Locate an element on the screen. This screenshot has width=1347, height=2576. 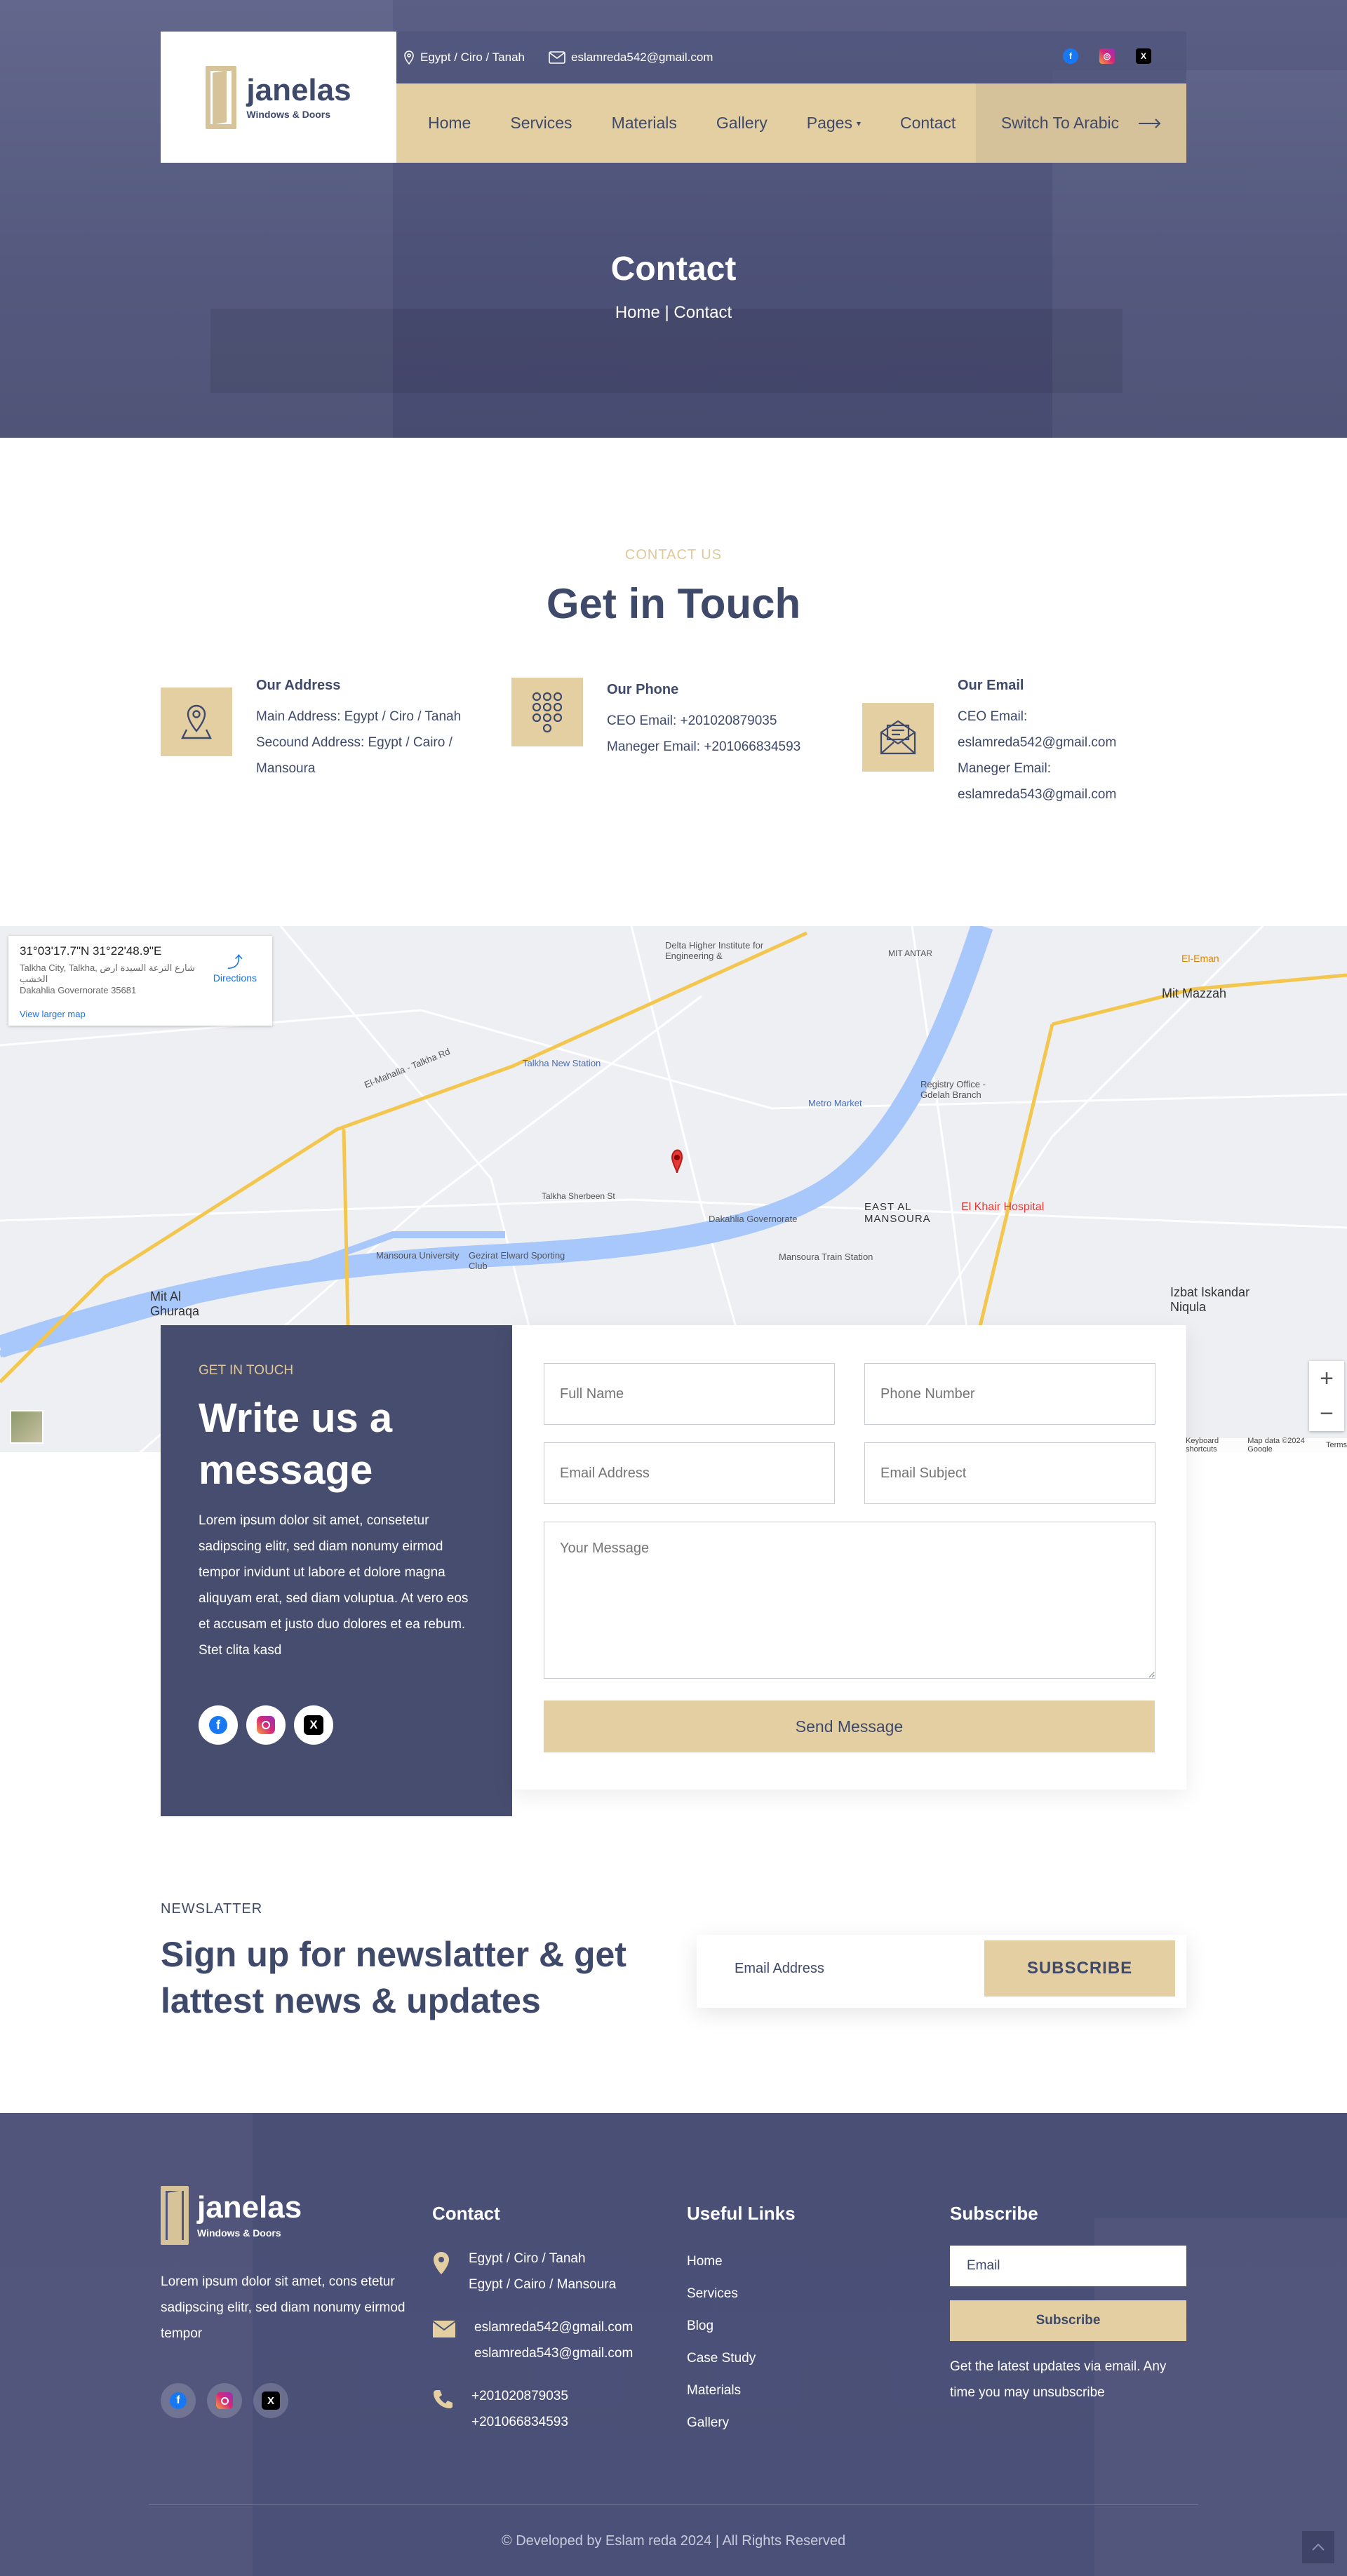
footer-logo: janelas Windows & Doors is located at coordinates (287, 2215).